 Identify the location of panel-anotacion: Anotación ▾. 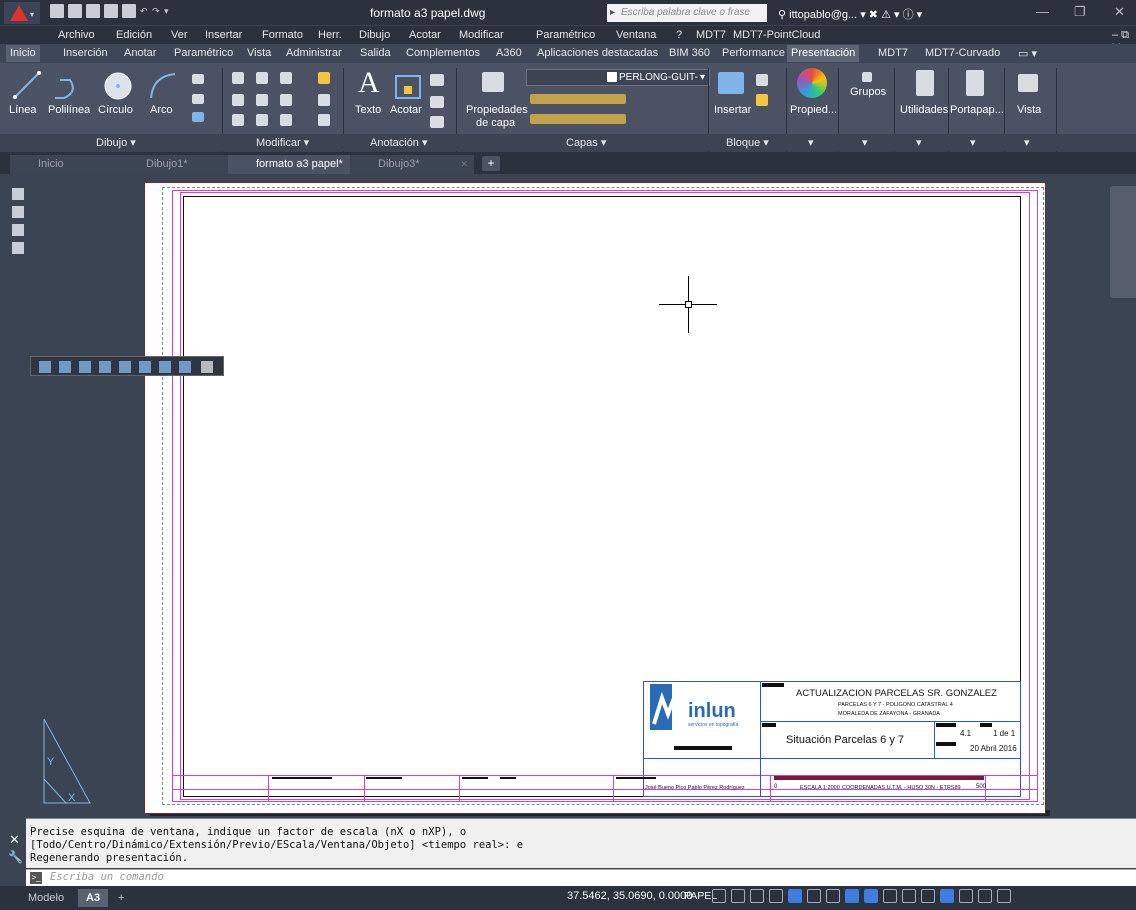
(399, 142).